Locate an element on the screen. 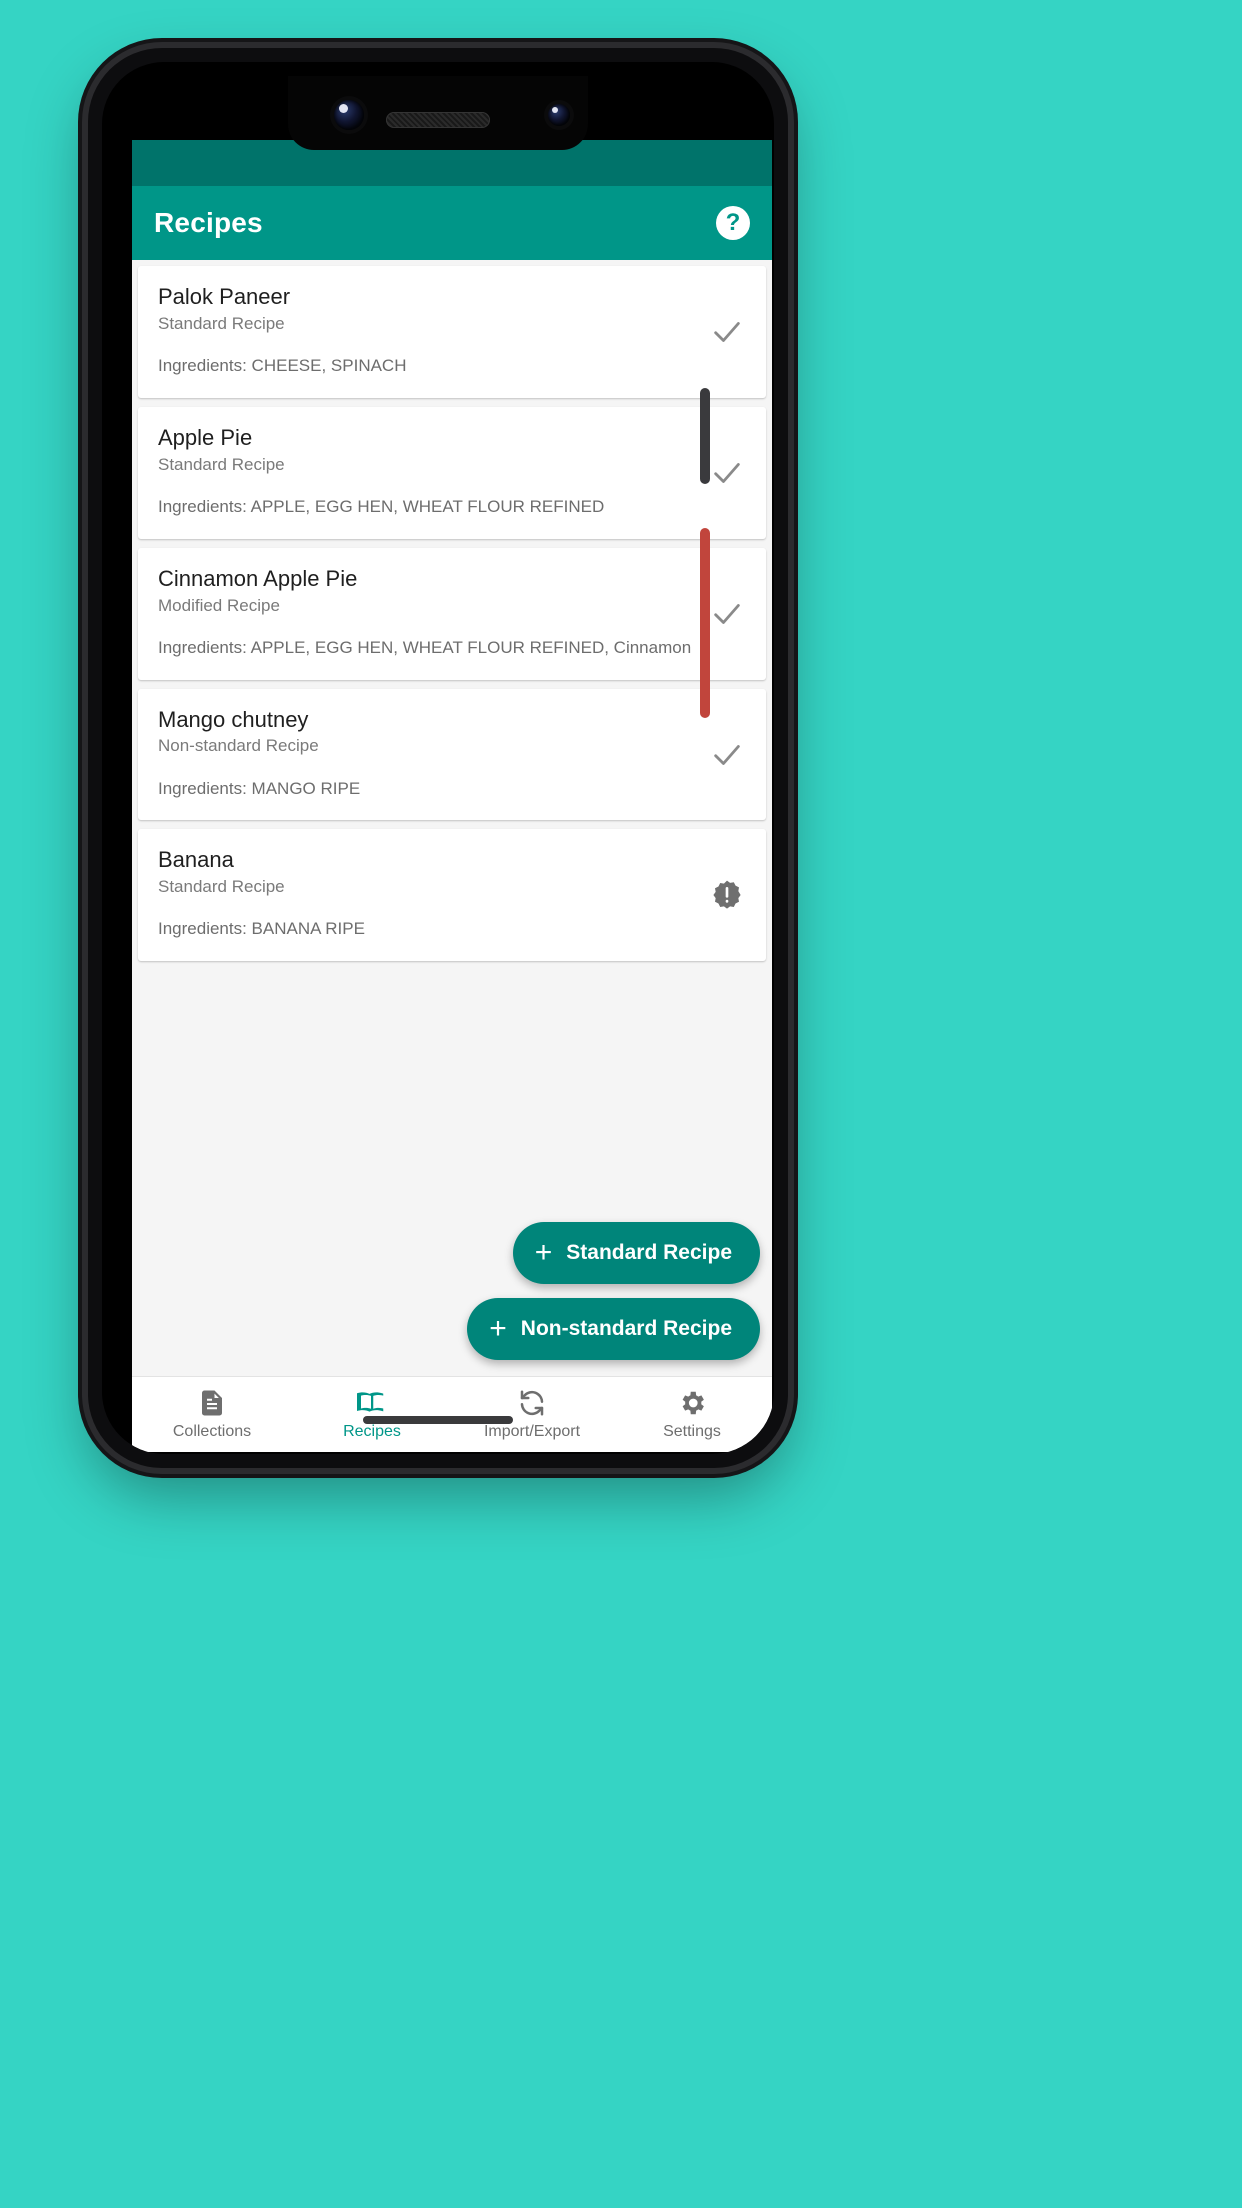 This screenshot has width=1242, height=2208. nav-item-label: Settings is located at coordinates (692, 1431).